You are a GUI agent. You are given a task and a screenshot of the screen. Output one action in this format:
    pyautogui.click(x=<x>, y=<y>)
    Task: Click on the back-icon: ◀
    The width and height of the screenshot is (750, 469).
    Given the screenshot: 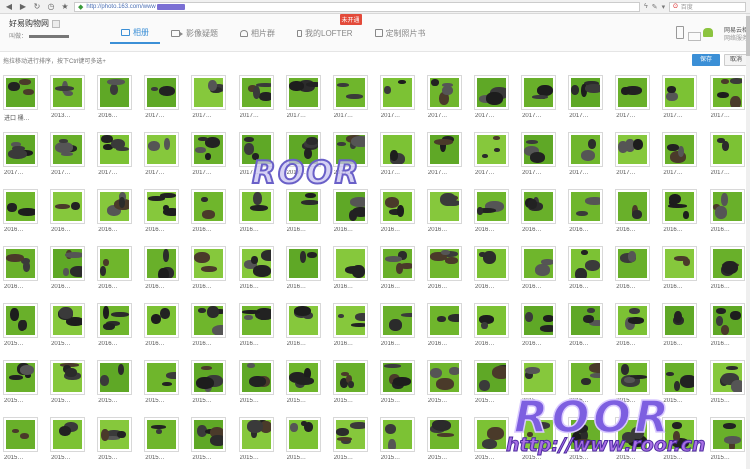 What is the action you would take?
    pyautogui.click(x=9, y=7)
    